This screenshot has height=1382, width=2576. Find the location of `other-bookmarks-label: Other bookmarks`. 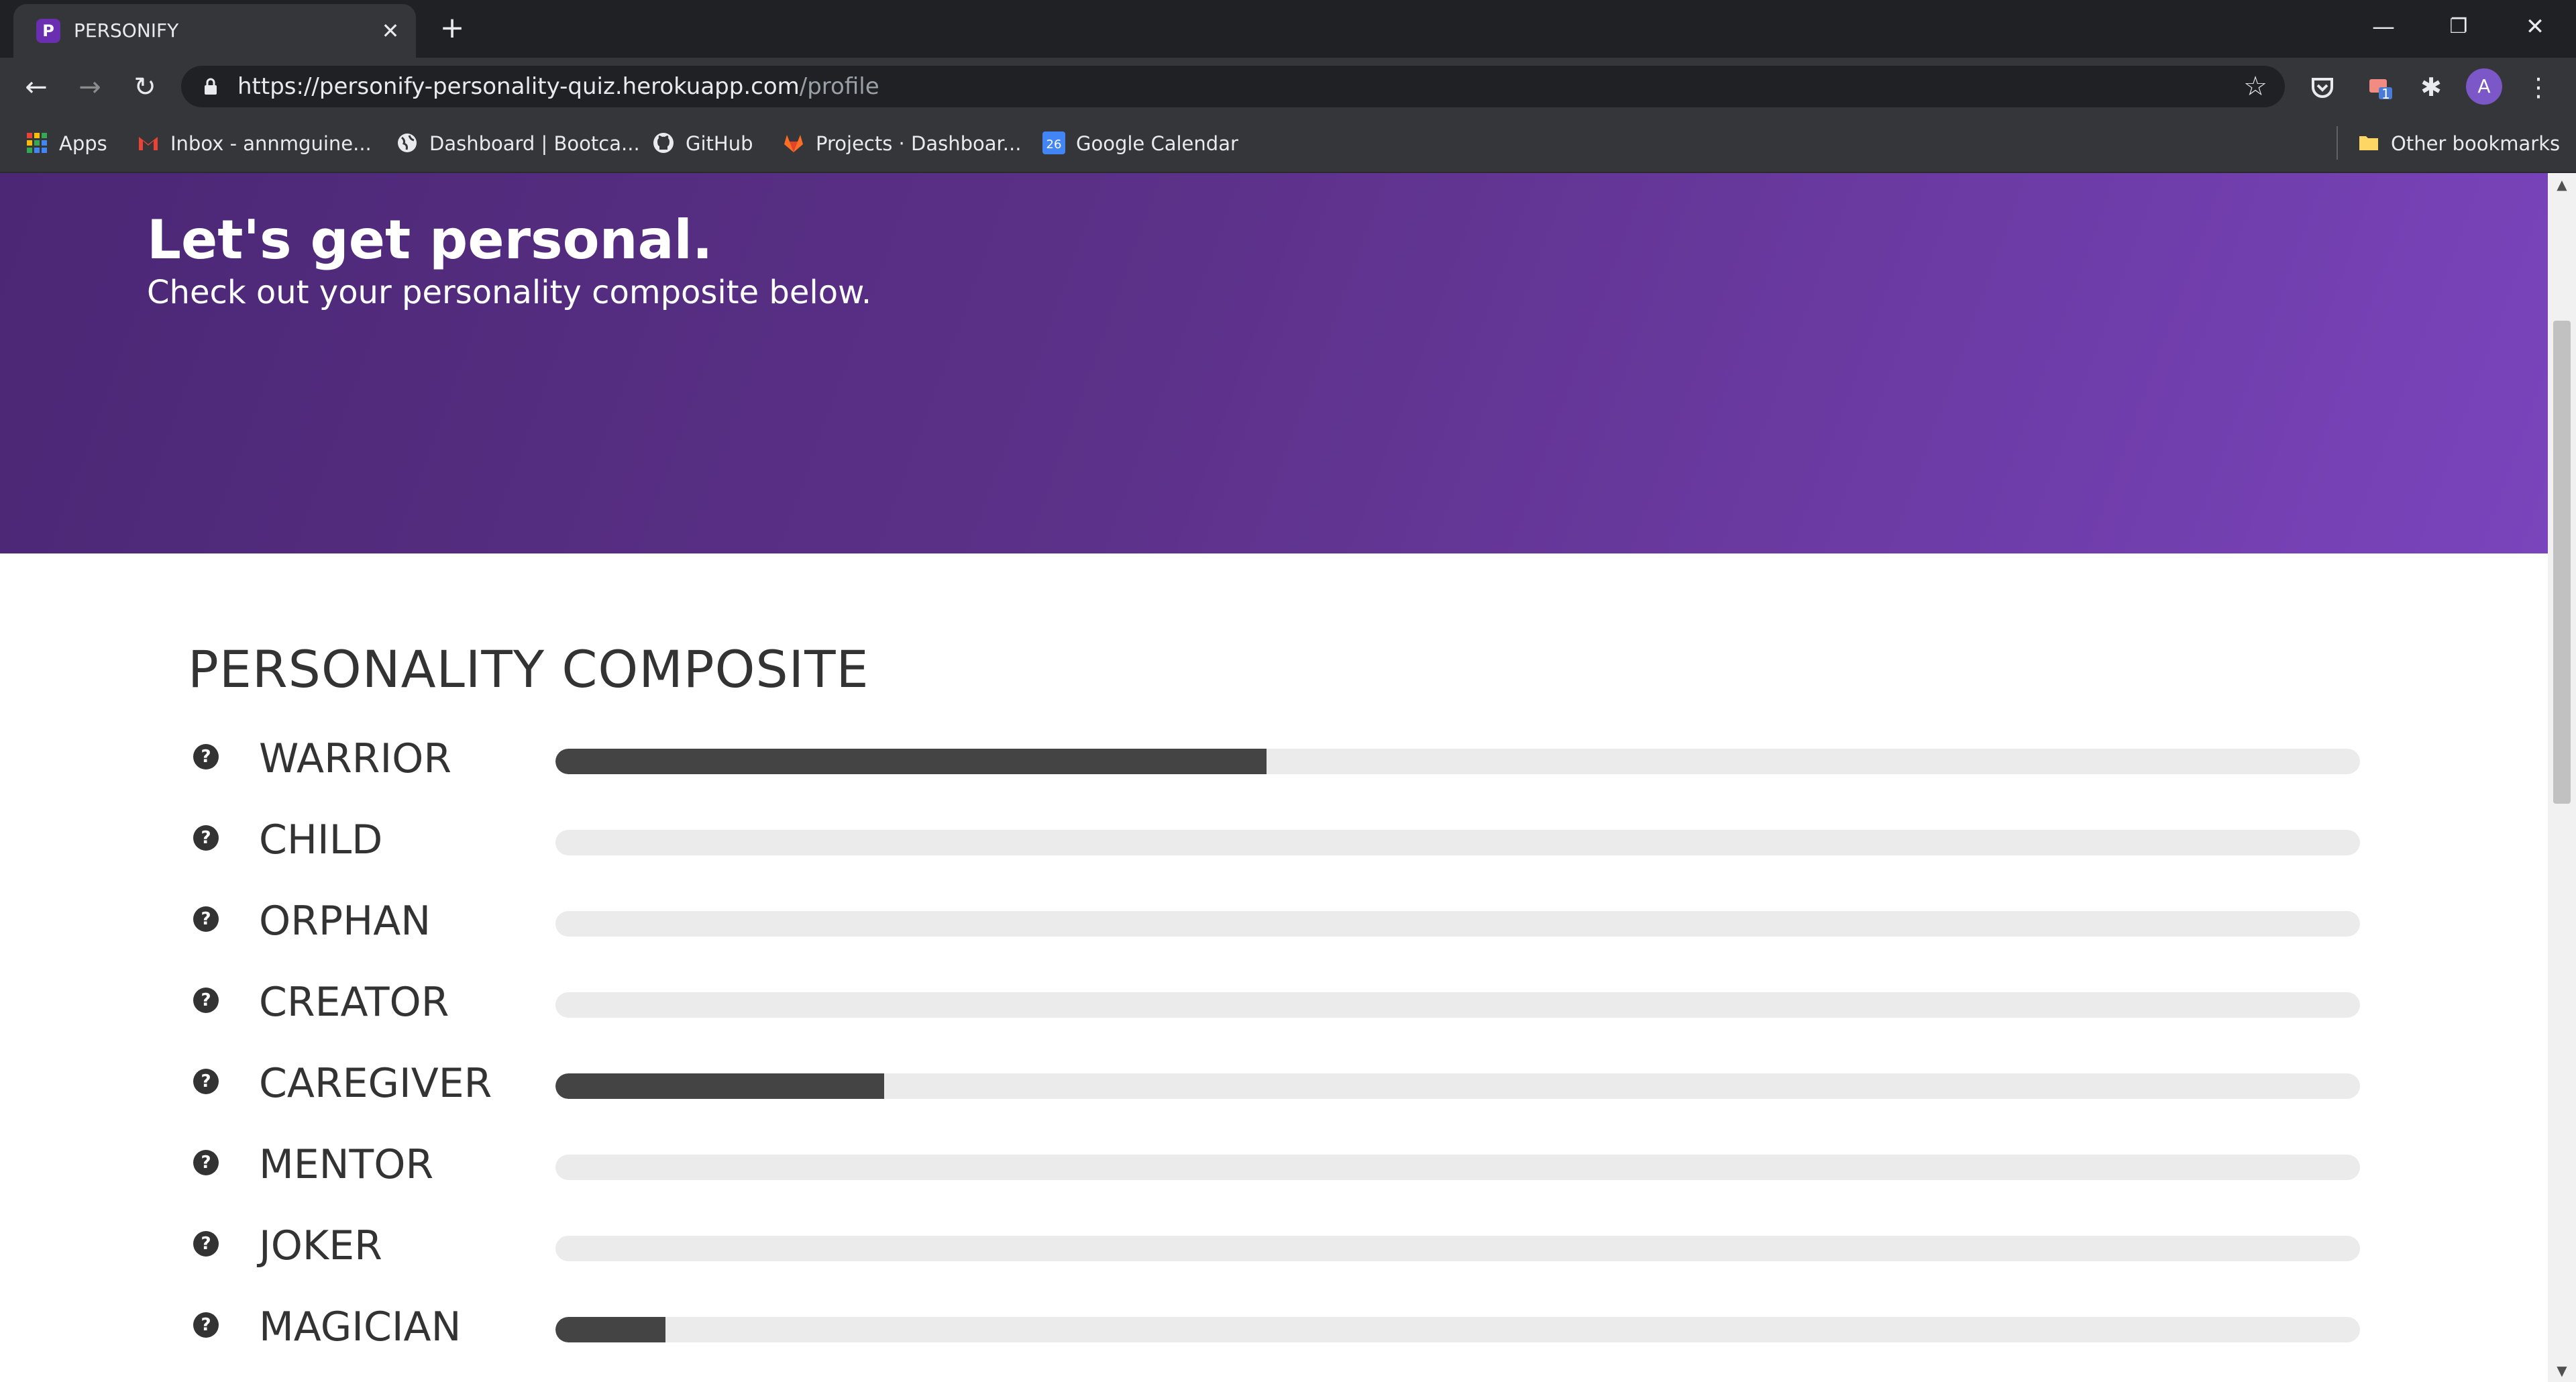

other-bookmarks-label: Other bookmarks is located at coordinates (2476, 143).